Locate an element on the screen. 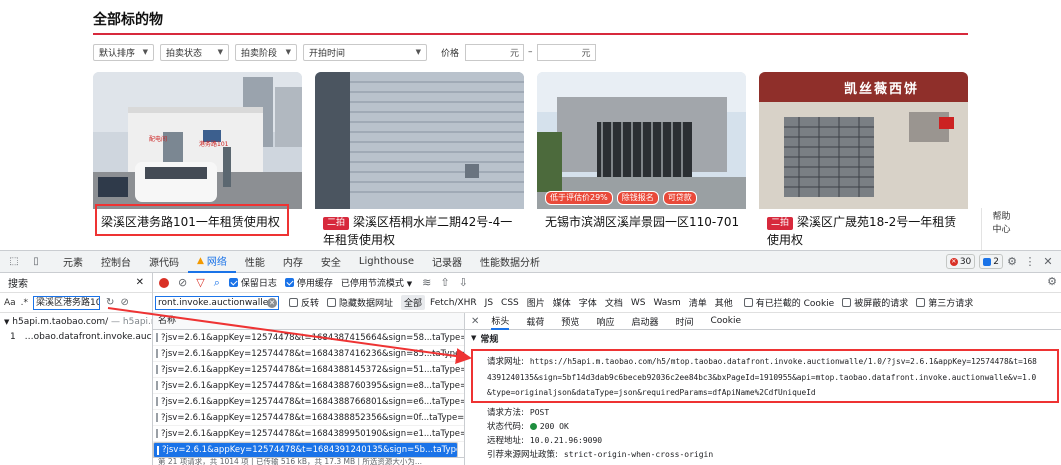 The height and width of the screenshot is (465, 1061). tab-response: 响应 is located at coordinates (605, 321).